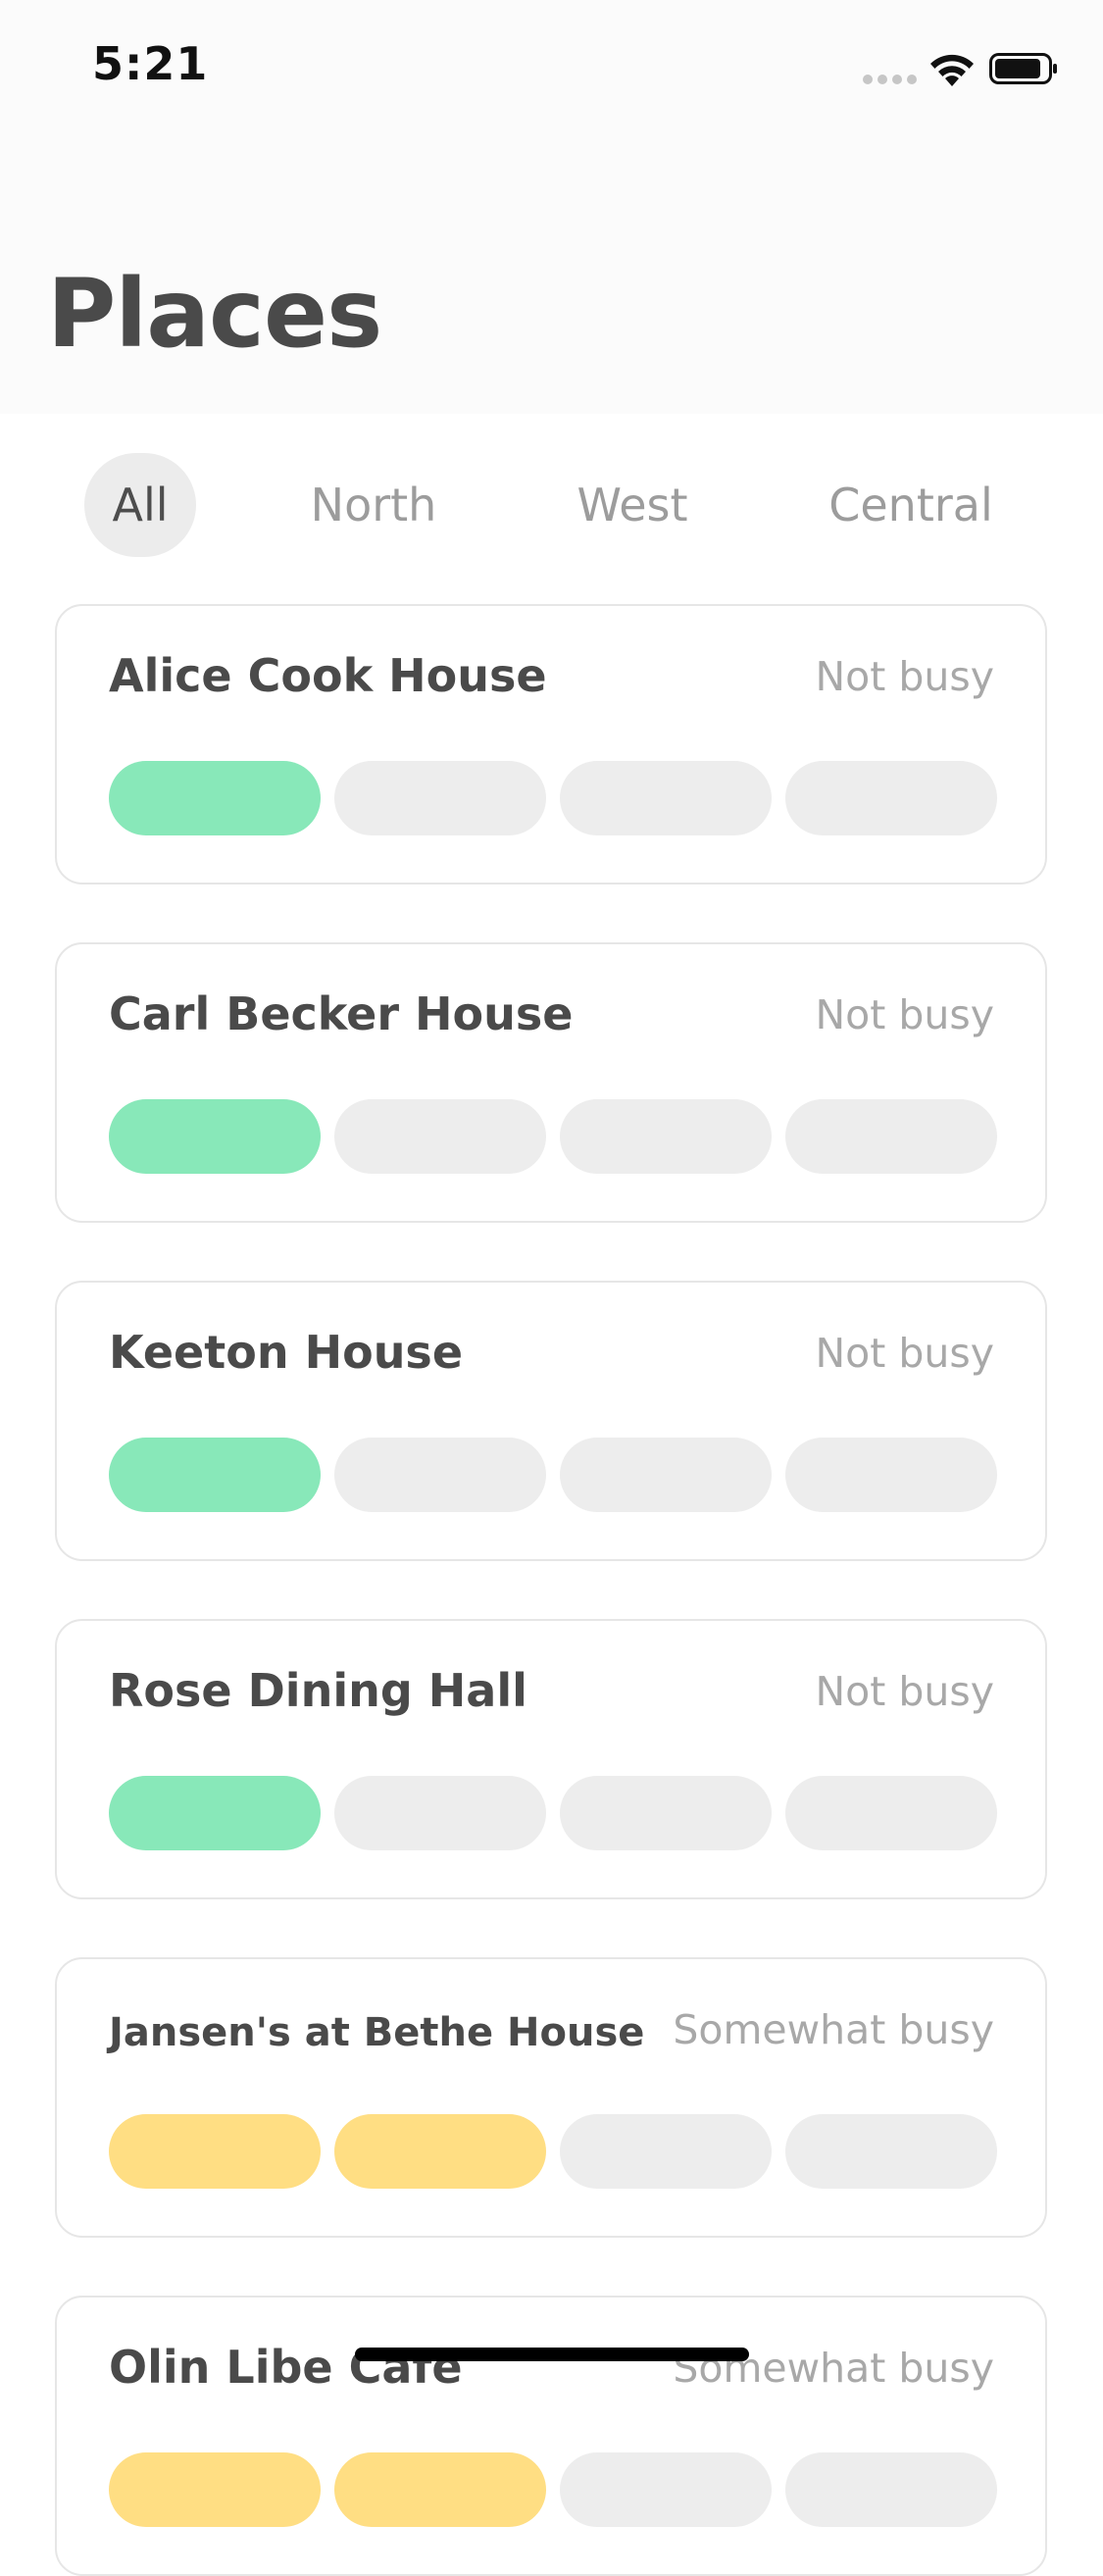  I want to click on place-card: Keeton House Not busy, so click(551, 1421).